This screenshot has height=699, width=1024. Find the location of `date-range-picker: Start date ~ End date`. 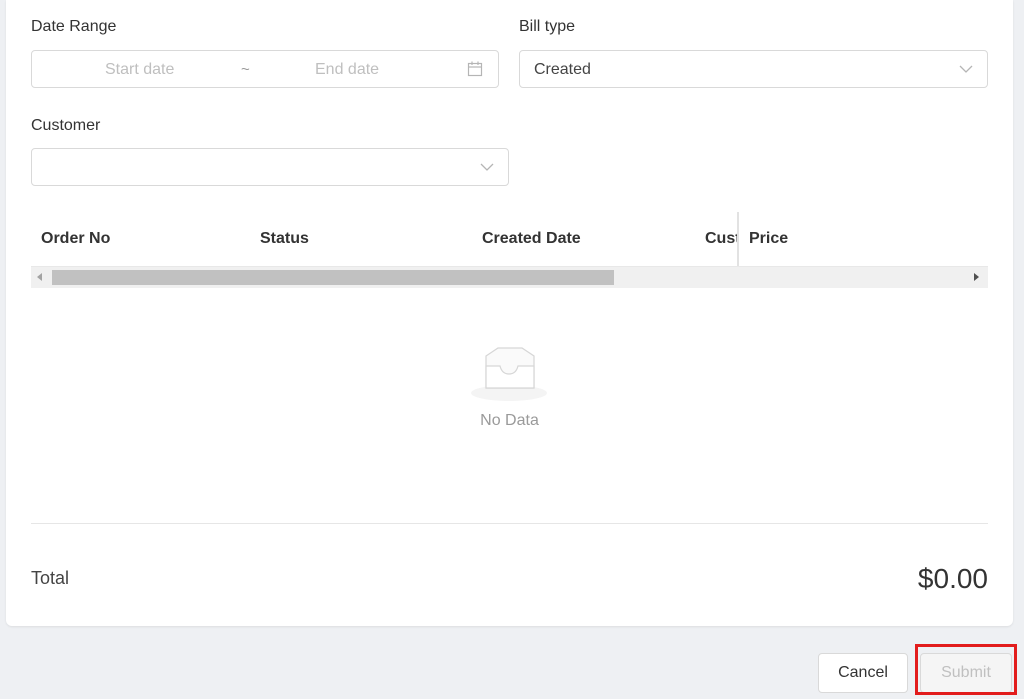

date-range-picker: Start date ~ End date is located at coordinates (265, 69).